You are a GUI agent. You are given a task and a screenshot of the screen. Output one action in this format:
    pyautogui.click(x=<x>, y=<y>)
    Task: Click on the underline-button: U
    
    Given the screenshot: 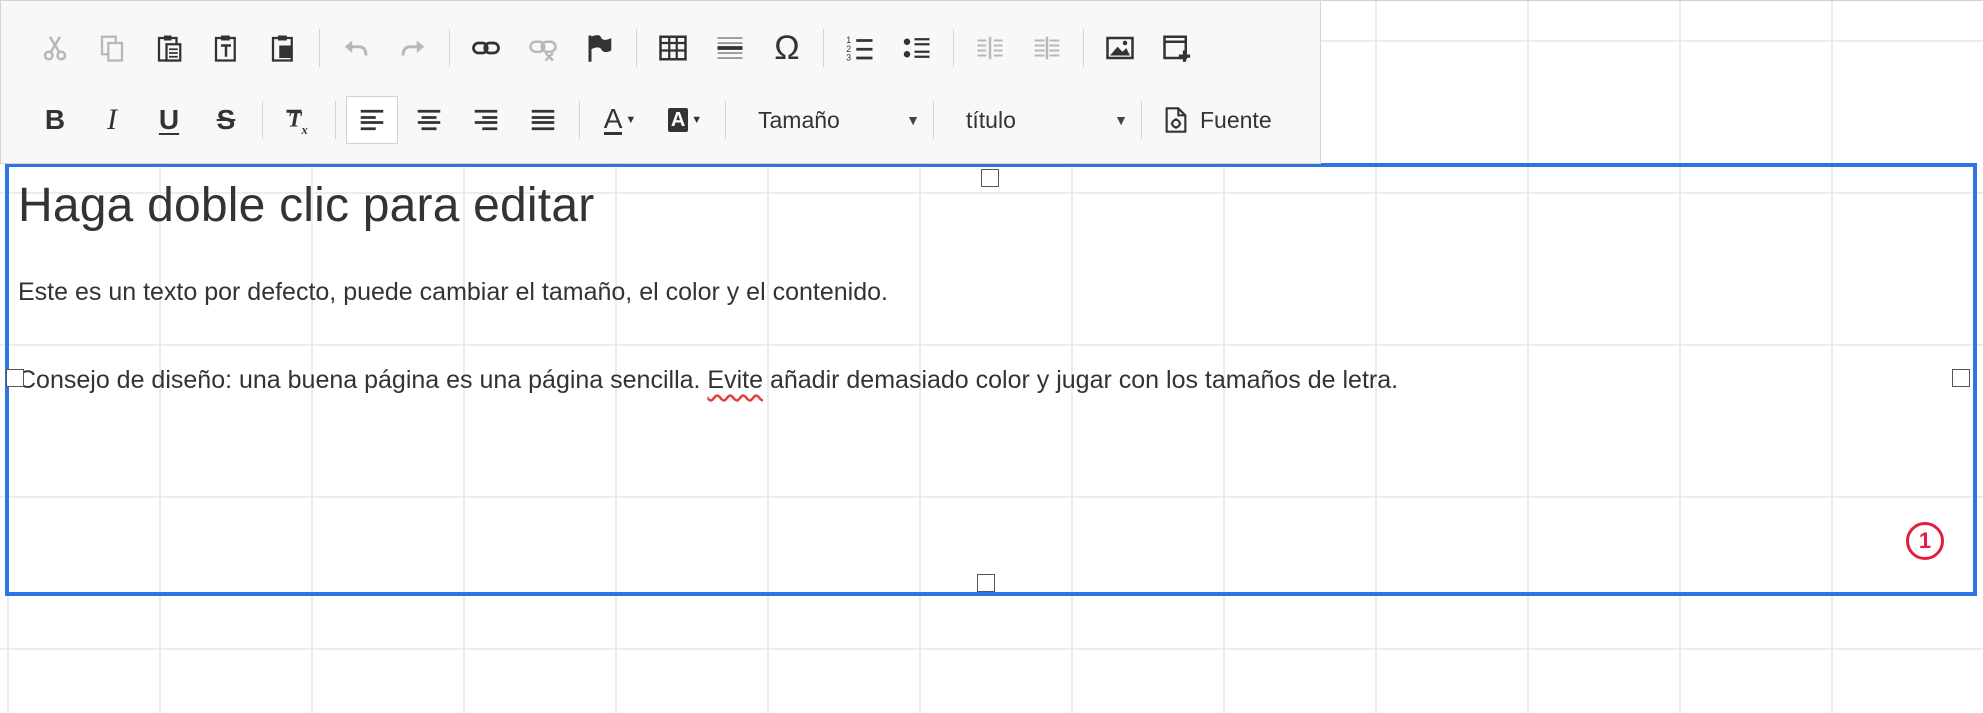 What is the action you would take?
    pyautogui.click(x=169, y=120)
    